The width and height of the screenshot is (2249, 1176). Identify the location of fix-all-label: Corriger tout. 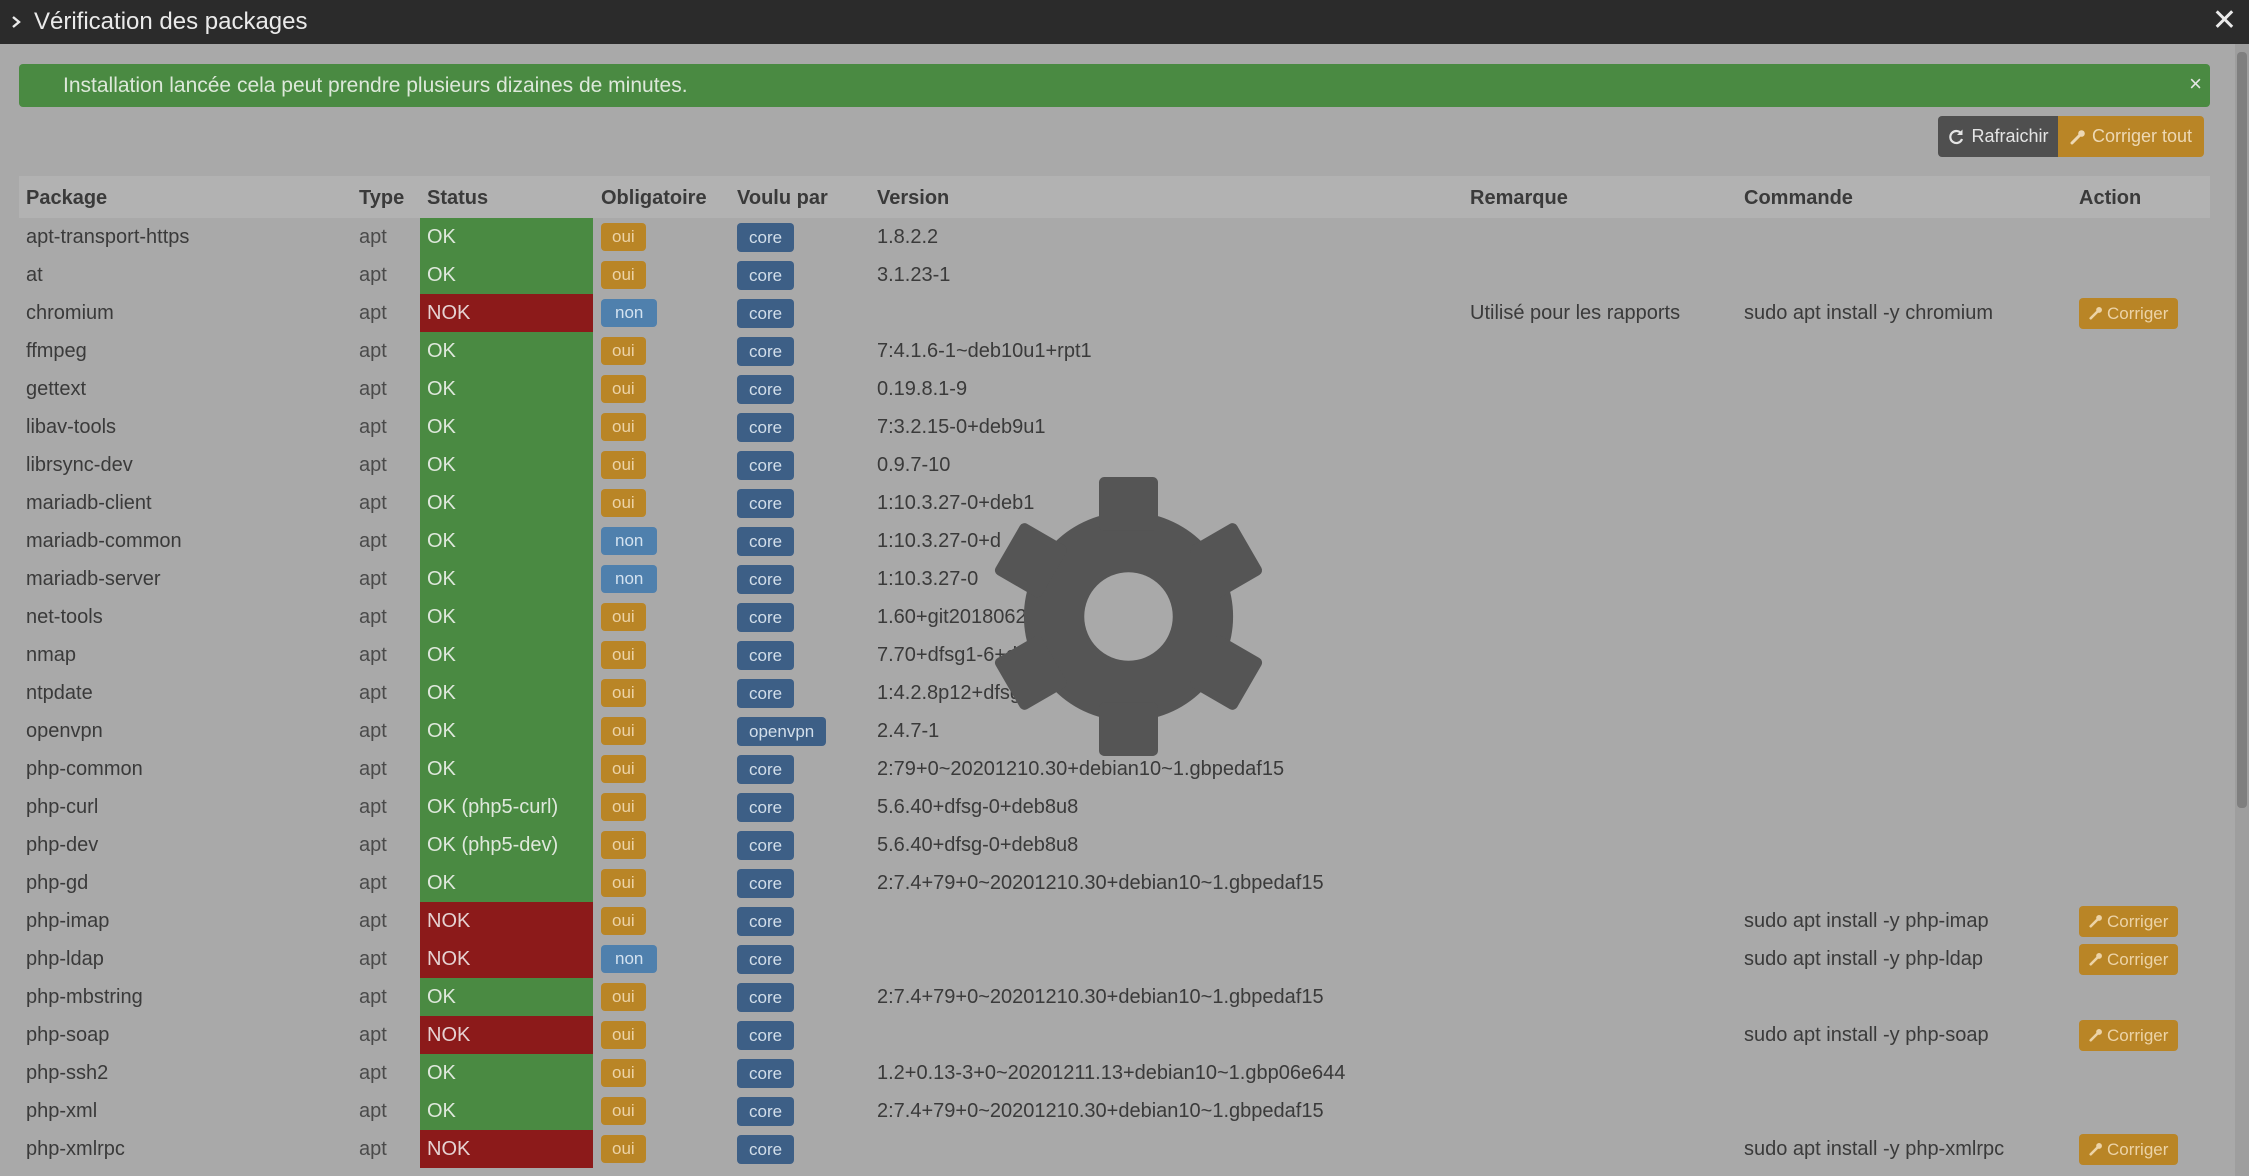
(2142, 136).